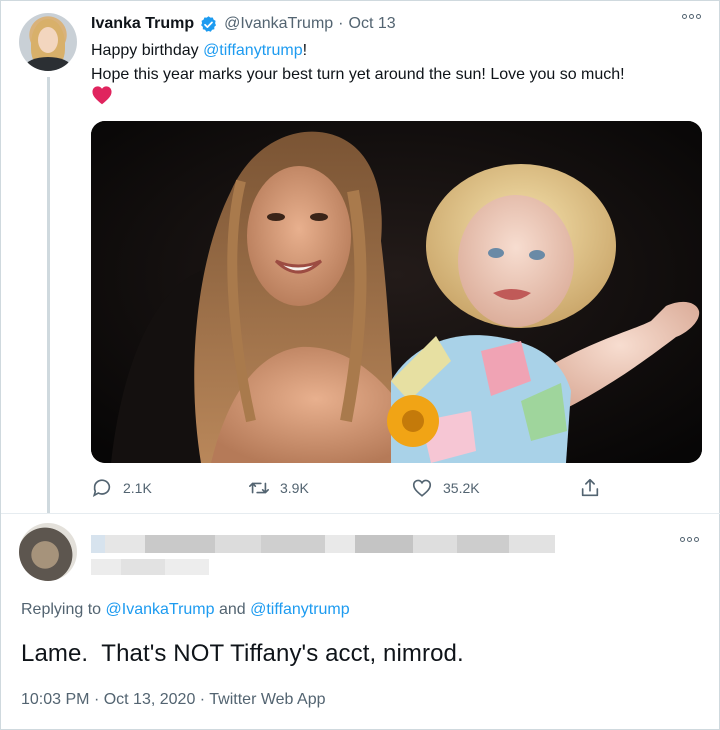 The height and width of the screenshot is (730, 720). What do you see at coordinates (360, 513) in the screenshot?
I see `tweet-divider` at bounding box center [360, 513].